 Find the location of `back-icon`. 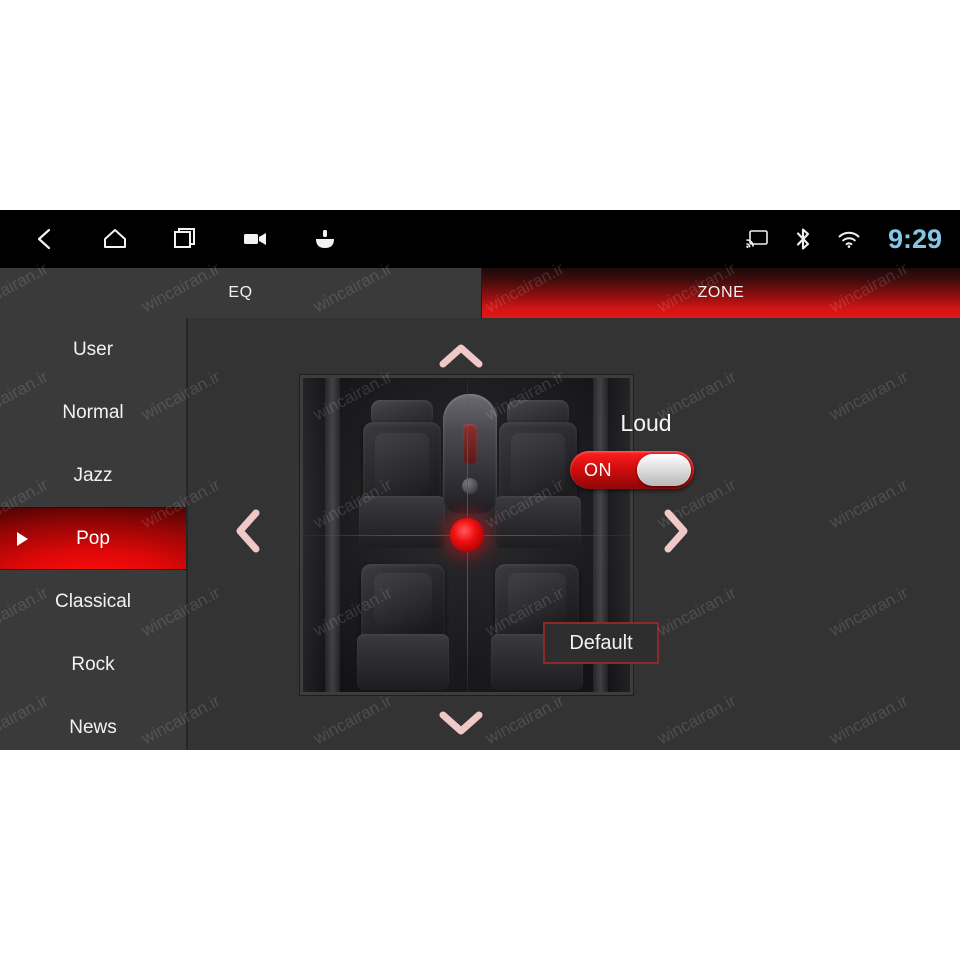

back-icon is located at coordinates (45, 239).